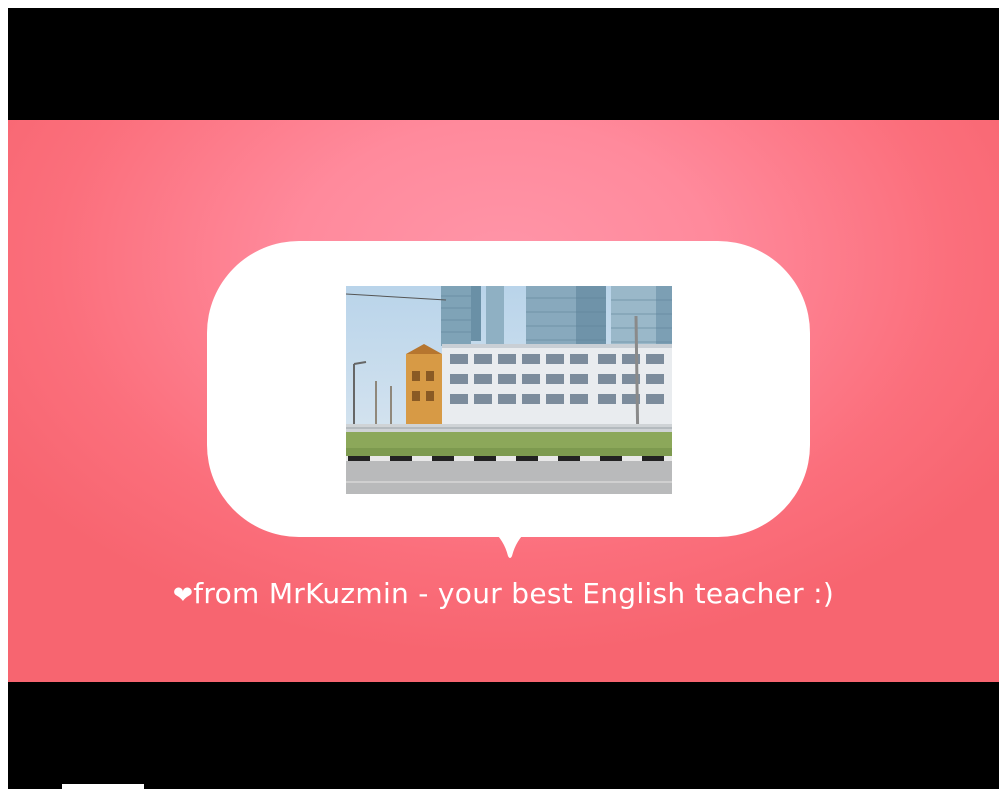  What do you see at coordinates (510, 544) in the screenshot?
I see `speech-bubble-tail` at bounding box center [510, 544].